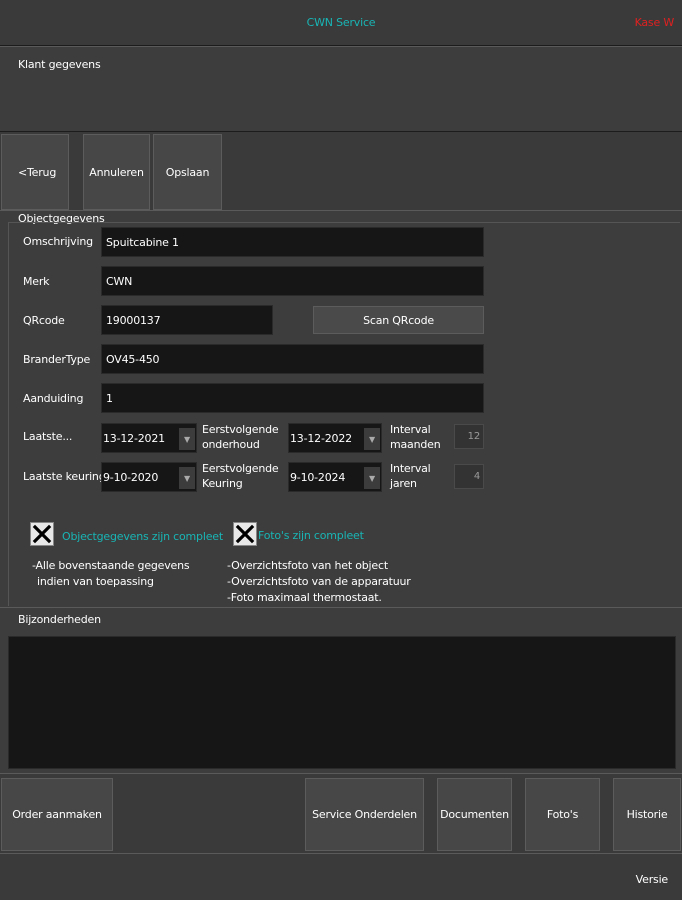  What do you see at coordinates (562, 814) in the screenshot?
I see `photos-button: Foto's` at bounding box center [562, 814].